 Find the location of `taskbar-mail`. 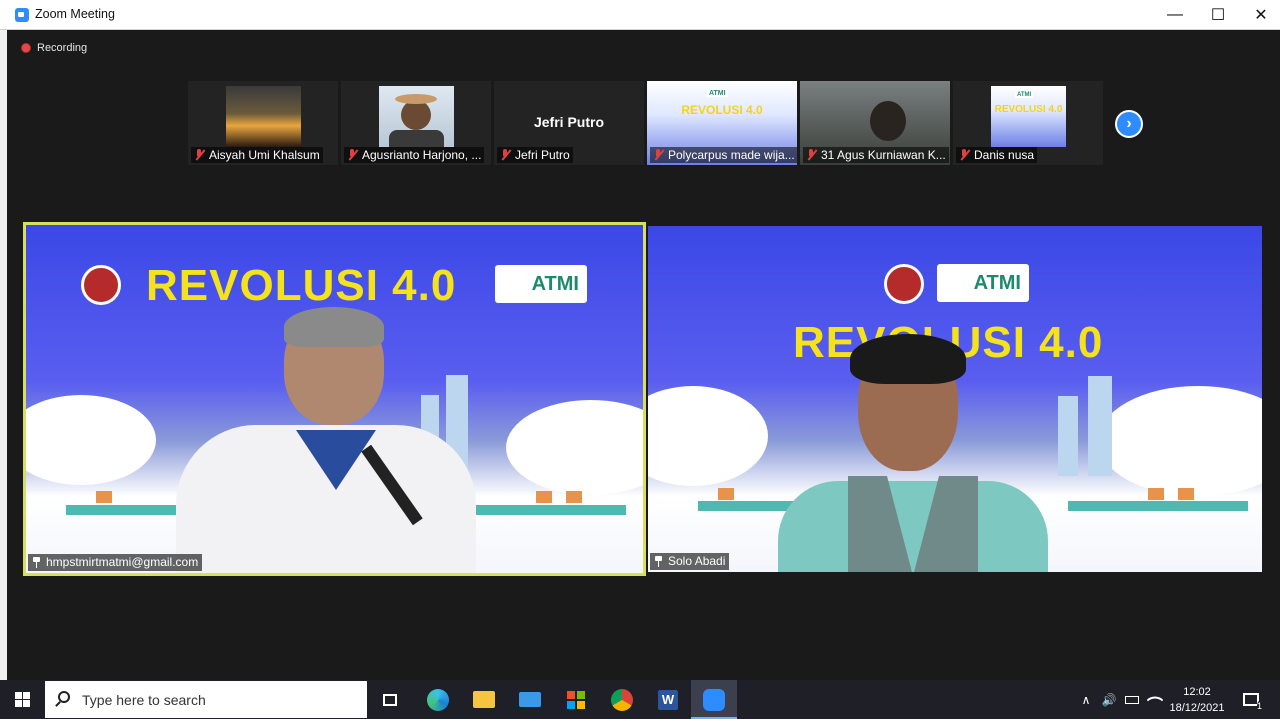

taskbar-mail is located at coordinates (530, 699).